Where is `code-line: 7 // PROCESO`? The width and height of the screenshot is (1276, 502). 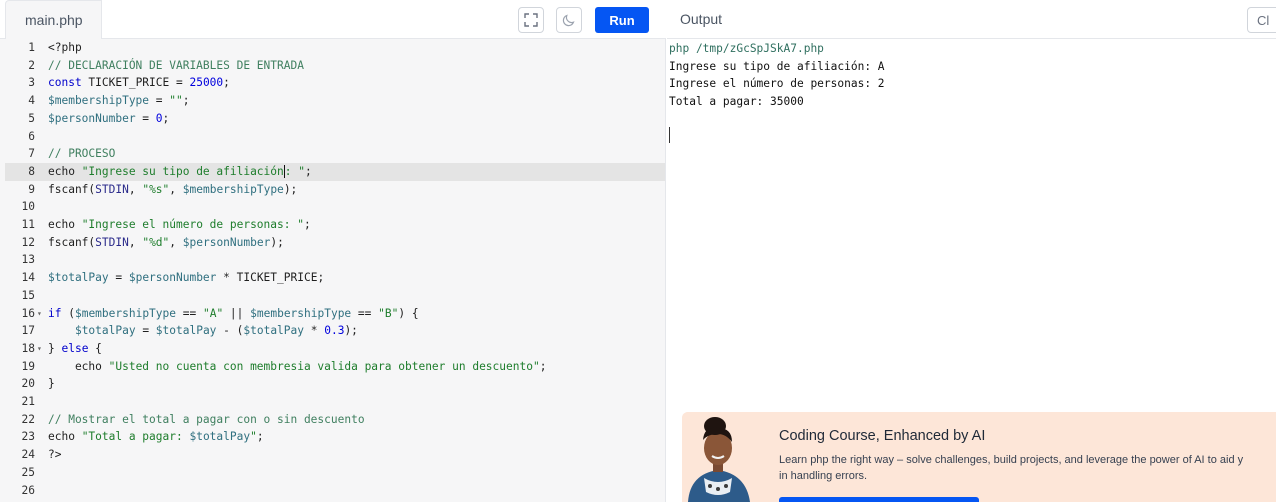 code-line: 7 // PROCESO is located at coordinates (335, 154).